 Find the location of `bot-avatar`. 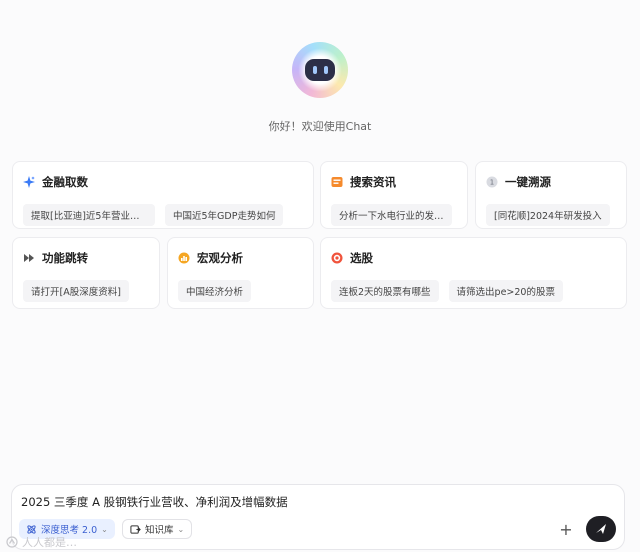

bot-avatar is located at coordinates (320, 70).